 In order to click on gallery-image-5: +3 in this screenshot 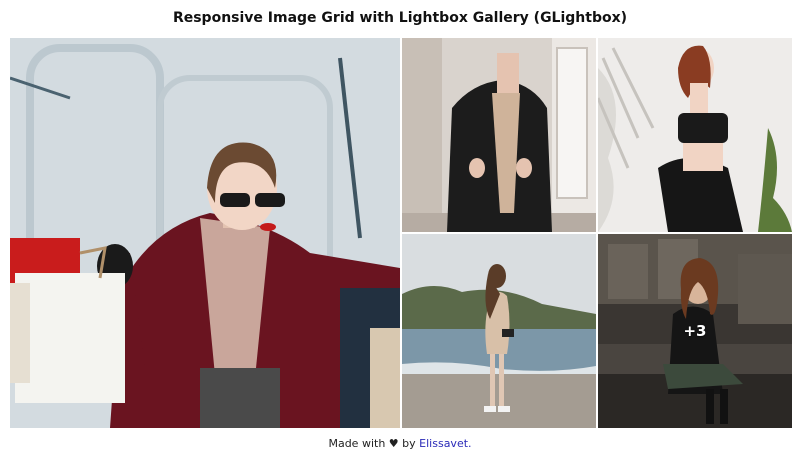, I will do `click(695, 331)`.